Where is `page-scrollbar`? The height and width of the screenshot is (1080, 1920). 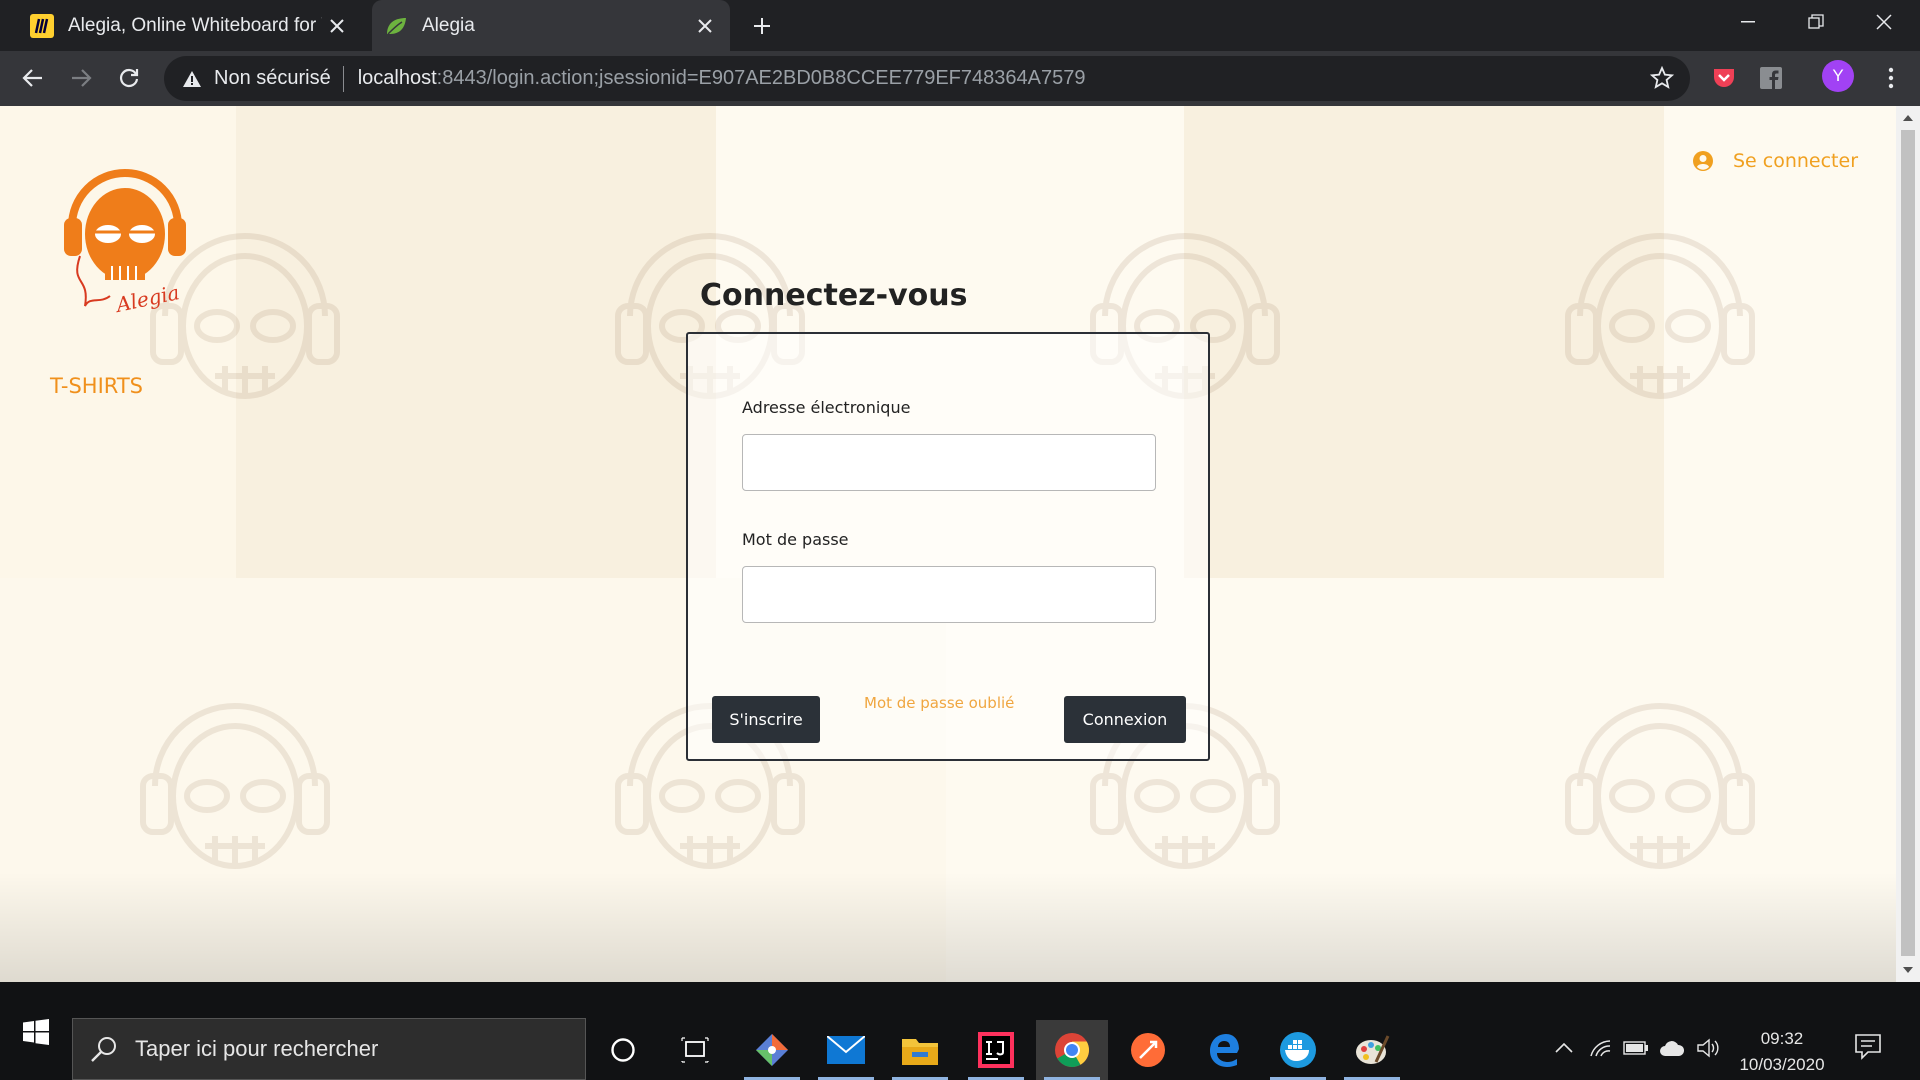
page-scrollbar is located at coordinates (1908, 544).